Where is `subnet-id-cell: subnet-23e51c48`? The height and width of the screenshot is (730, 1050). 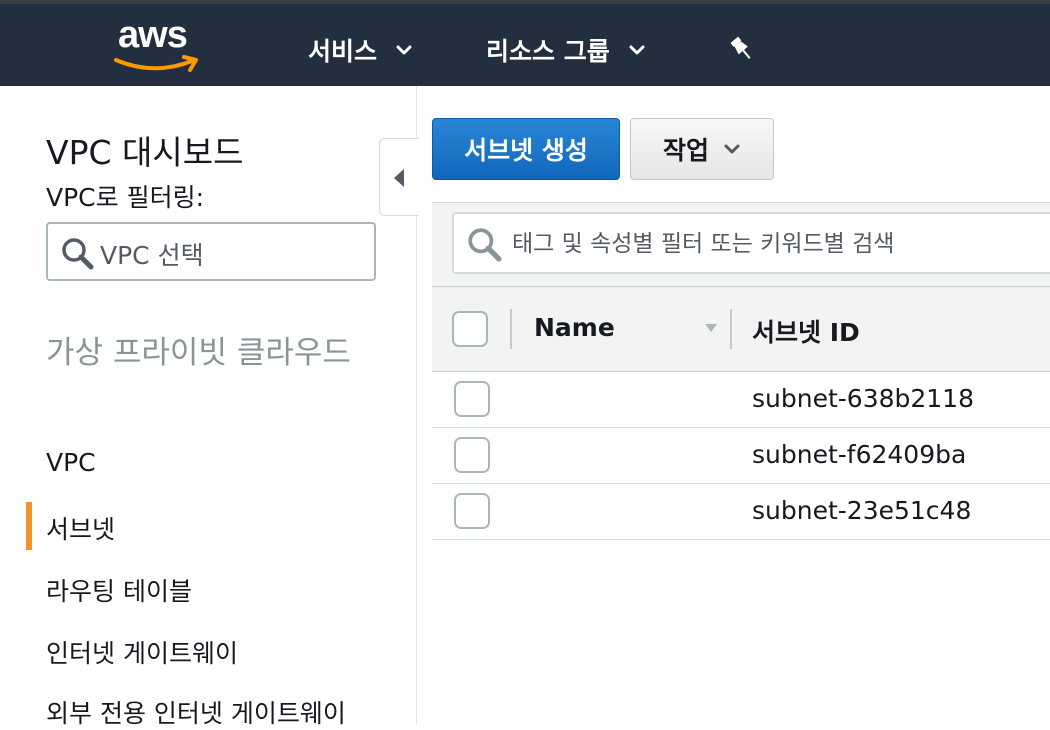
subnet-id-cell: subnet-23e51c48 is located at coordinates (862, 510).